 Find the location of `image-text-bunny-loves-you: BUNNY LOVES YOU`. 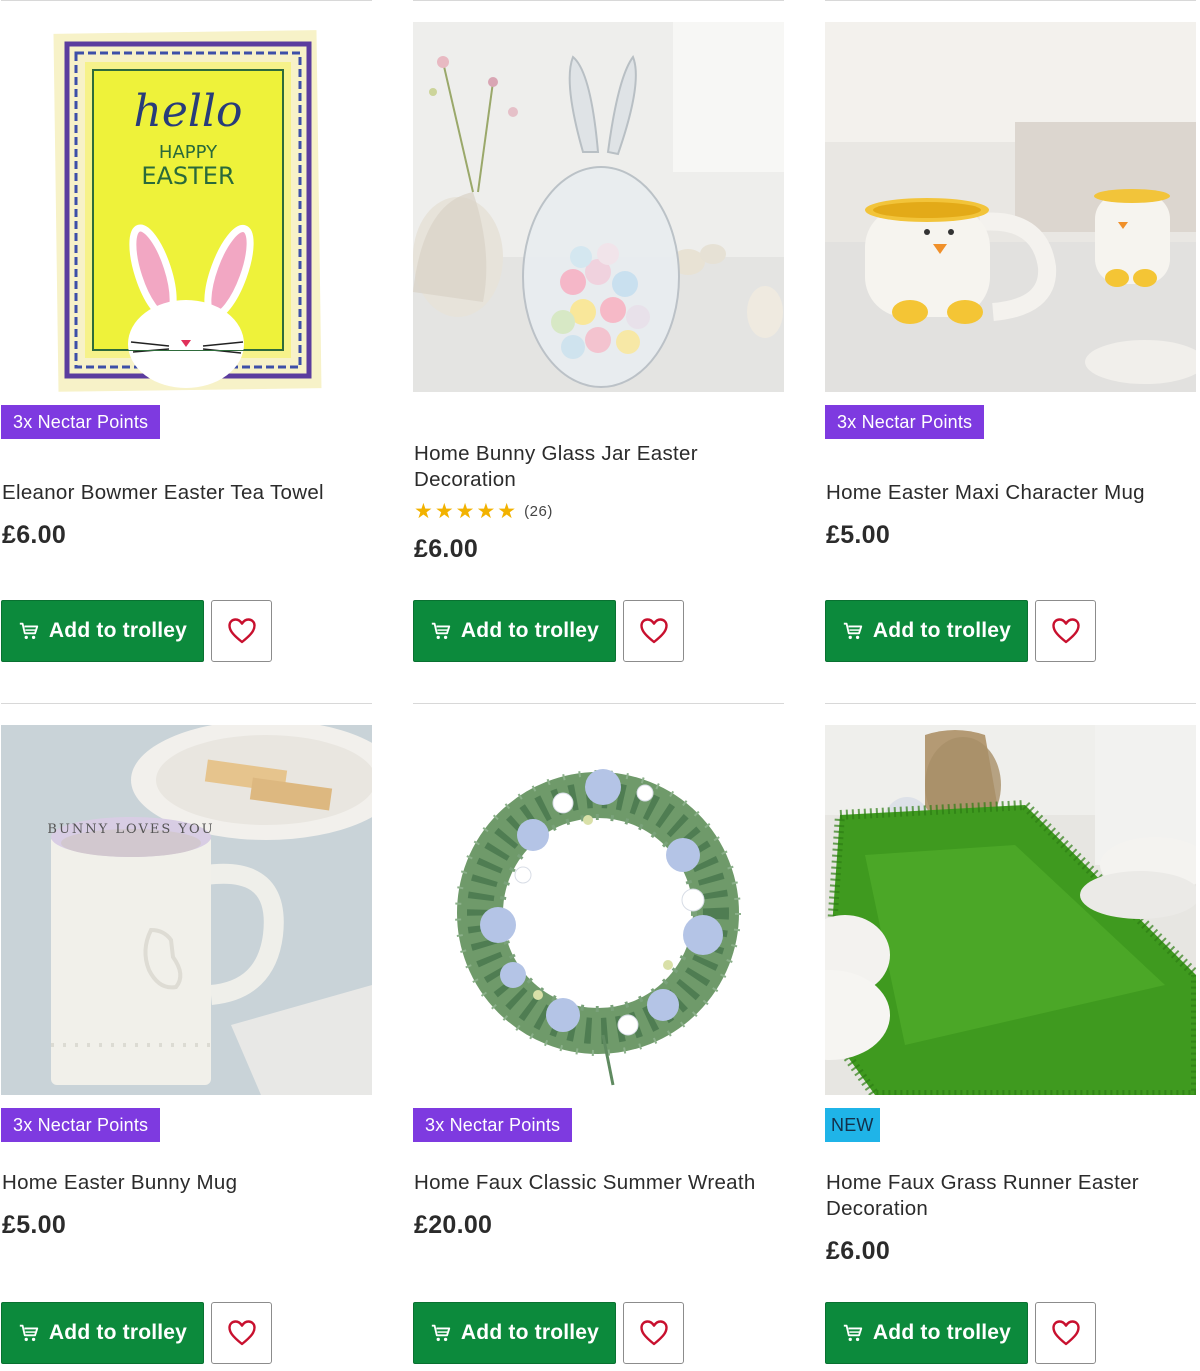

image-text-bunny-loves-you: BUNNY LOVES YOU is located at coordinates (130, 829).